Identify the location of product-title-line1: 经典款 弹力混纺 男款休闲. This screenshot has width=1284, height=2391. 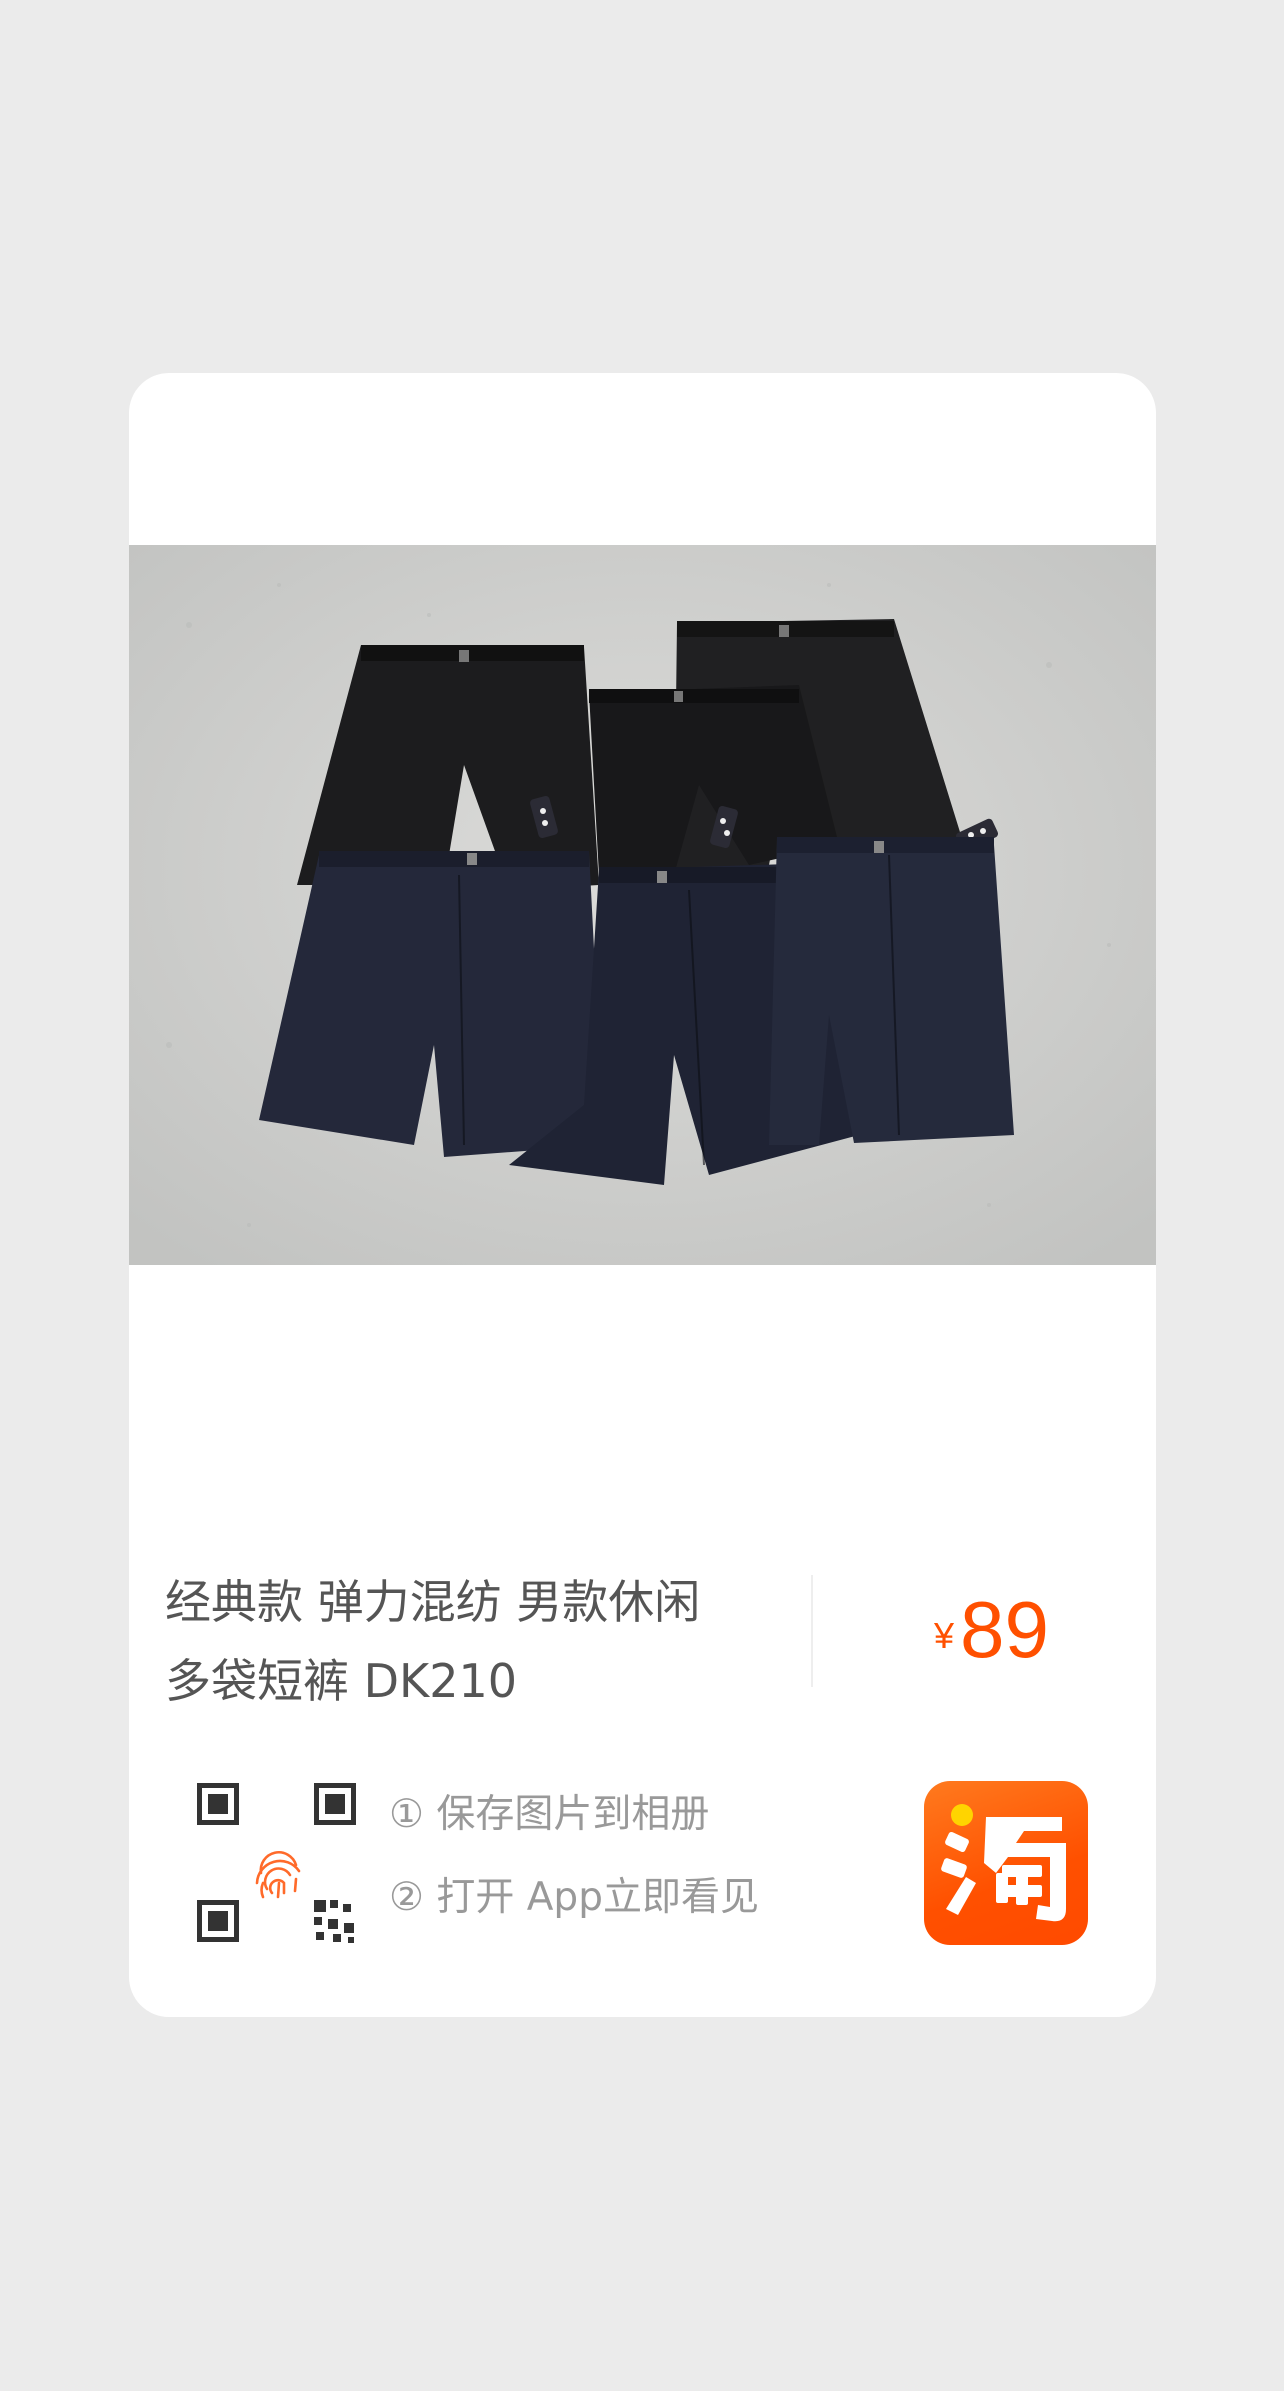
(433, 1602).